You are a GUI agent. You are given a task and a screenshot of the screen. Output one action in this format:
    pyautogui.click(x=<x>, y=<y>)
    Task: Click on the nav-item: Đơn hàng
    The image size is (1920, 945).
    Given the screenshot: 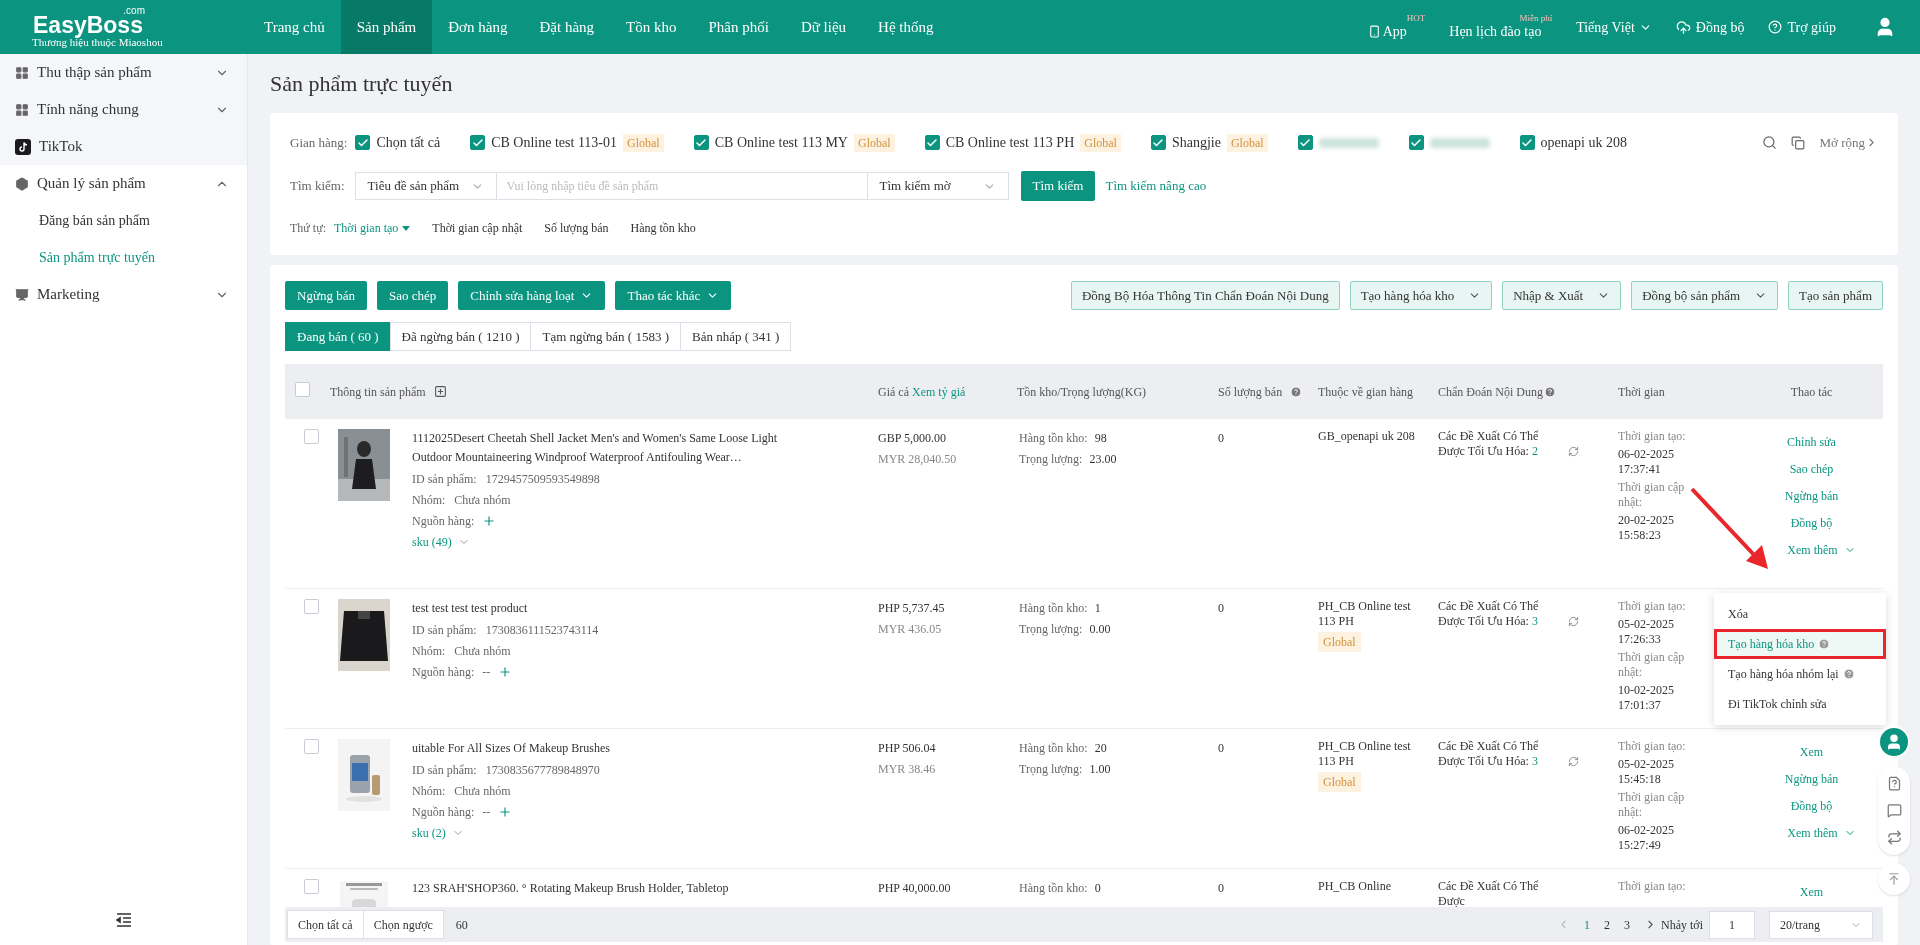 What is the action you would take?
    pyautogui.click(x=478, y=27)
    